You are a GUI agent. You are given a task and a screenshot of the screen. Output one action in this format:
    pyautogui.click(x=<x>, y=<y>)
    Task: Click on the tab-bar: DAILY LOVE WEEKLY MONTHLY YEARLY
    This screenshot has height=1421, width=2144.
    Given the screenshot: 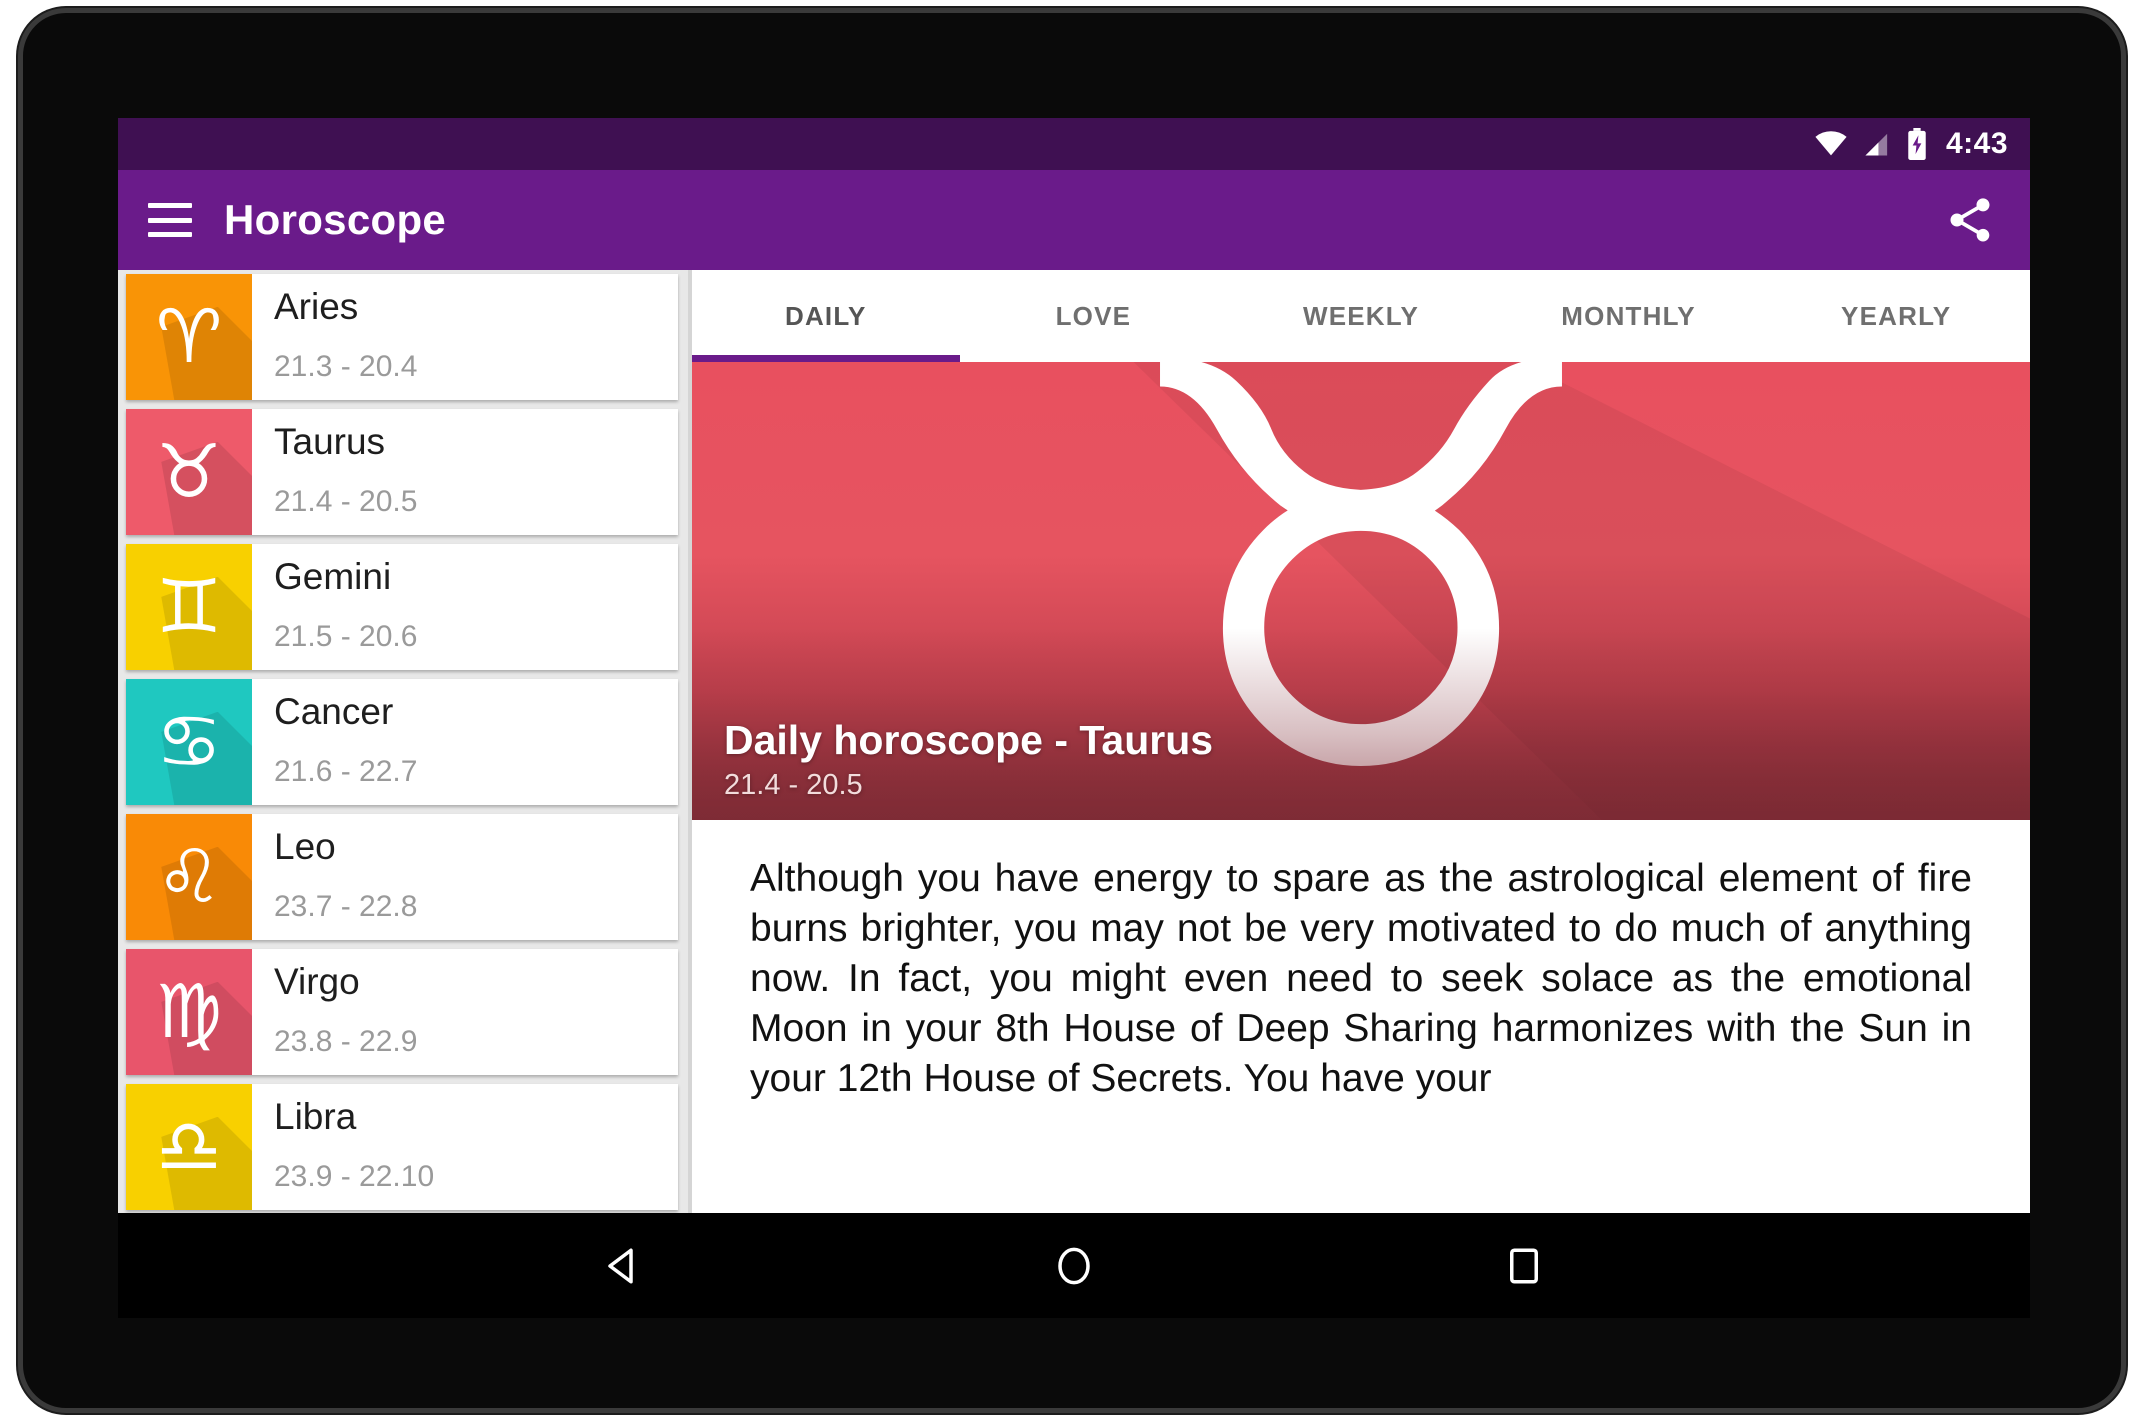 What is the action you would take?
    pyautogui.click(x=1361, y=316)
    